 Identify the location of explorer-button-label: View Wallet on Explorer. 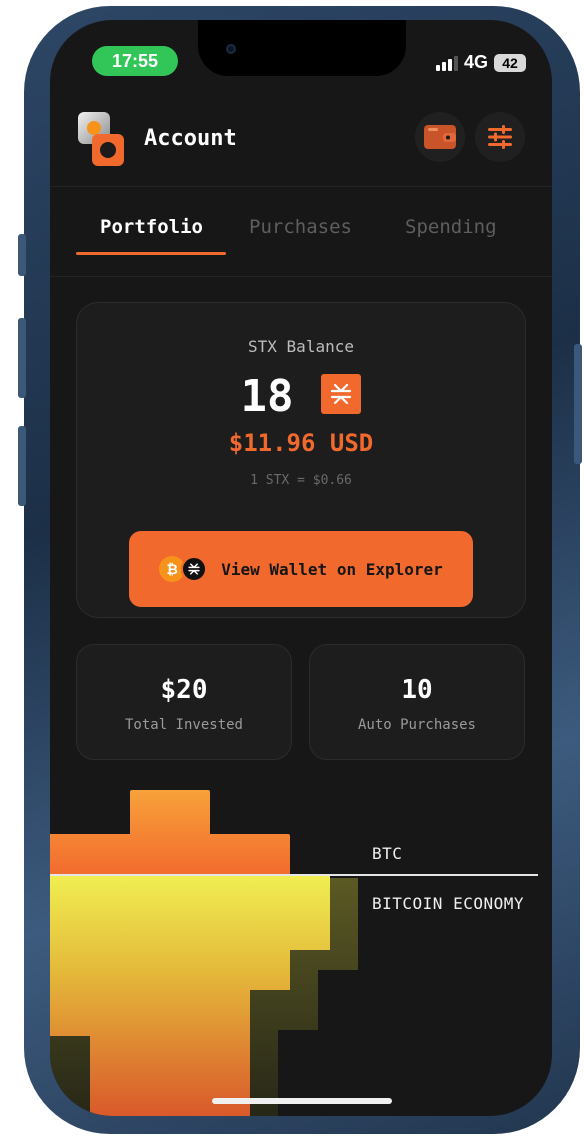
(332, 569).